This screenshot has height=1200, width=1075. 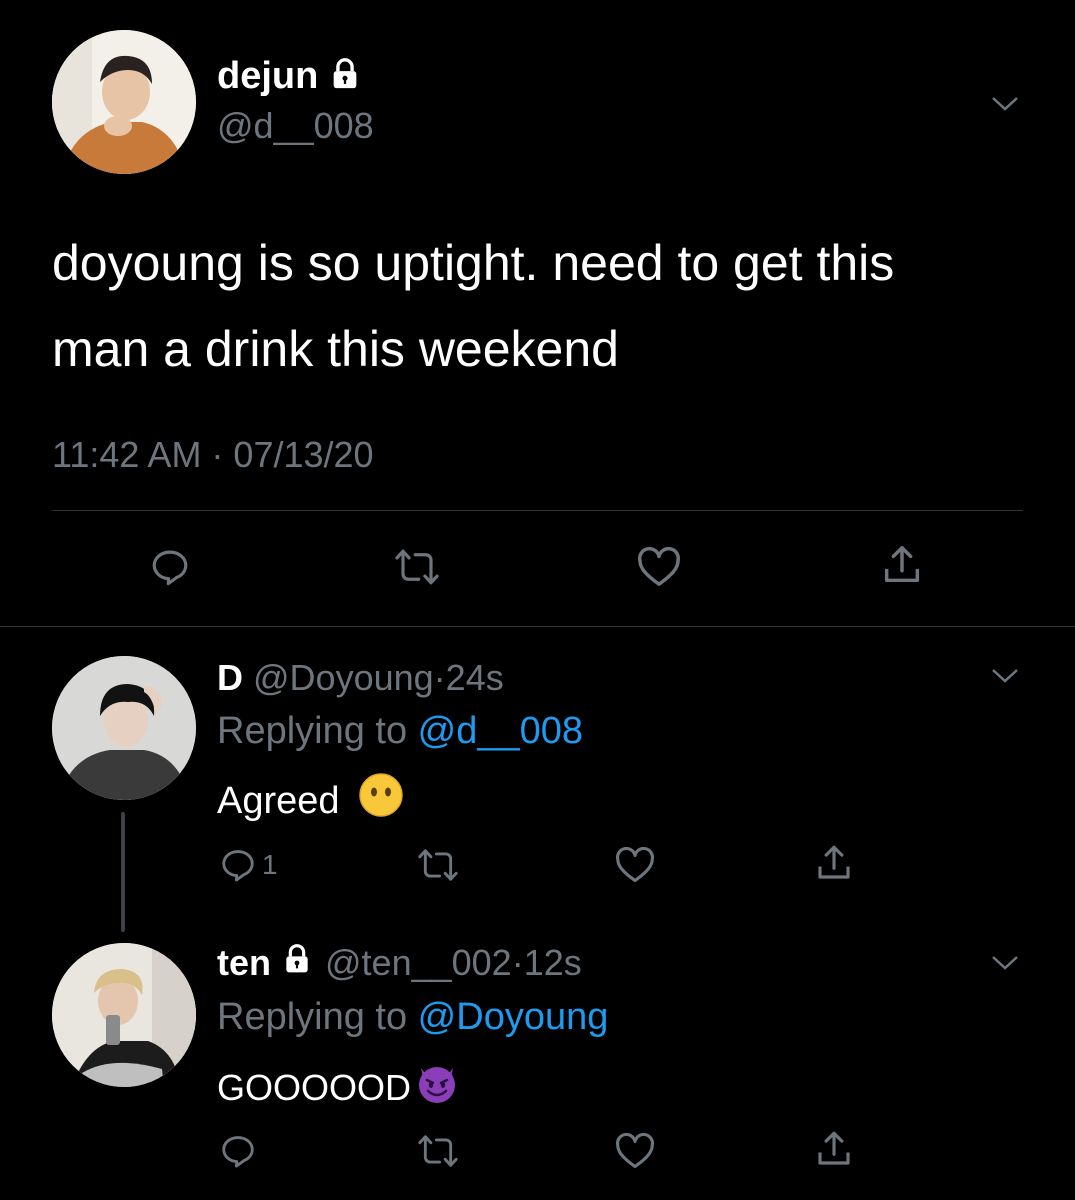 What do you see at coordinates (124, 1015) in the screenshot?
I see `avatar-ten` at bounding box center [124, 1015].